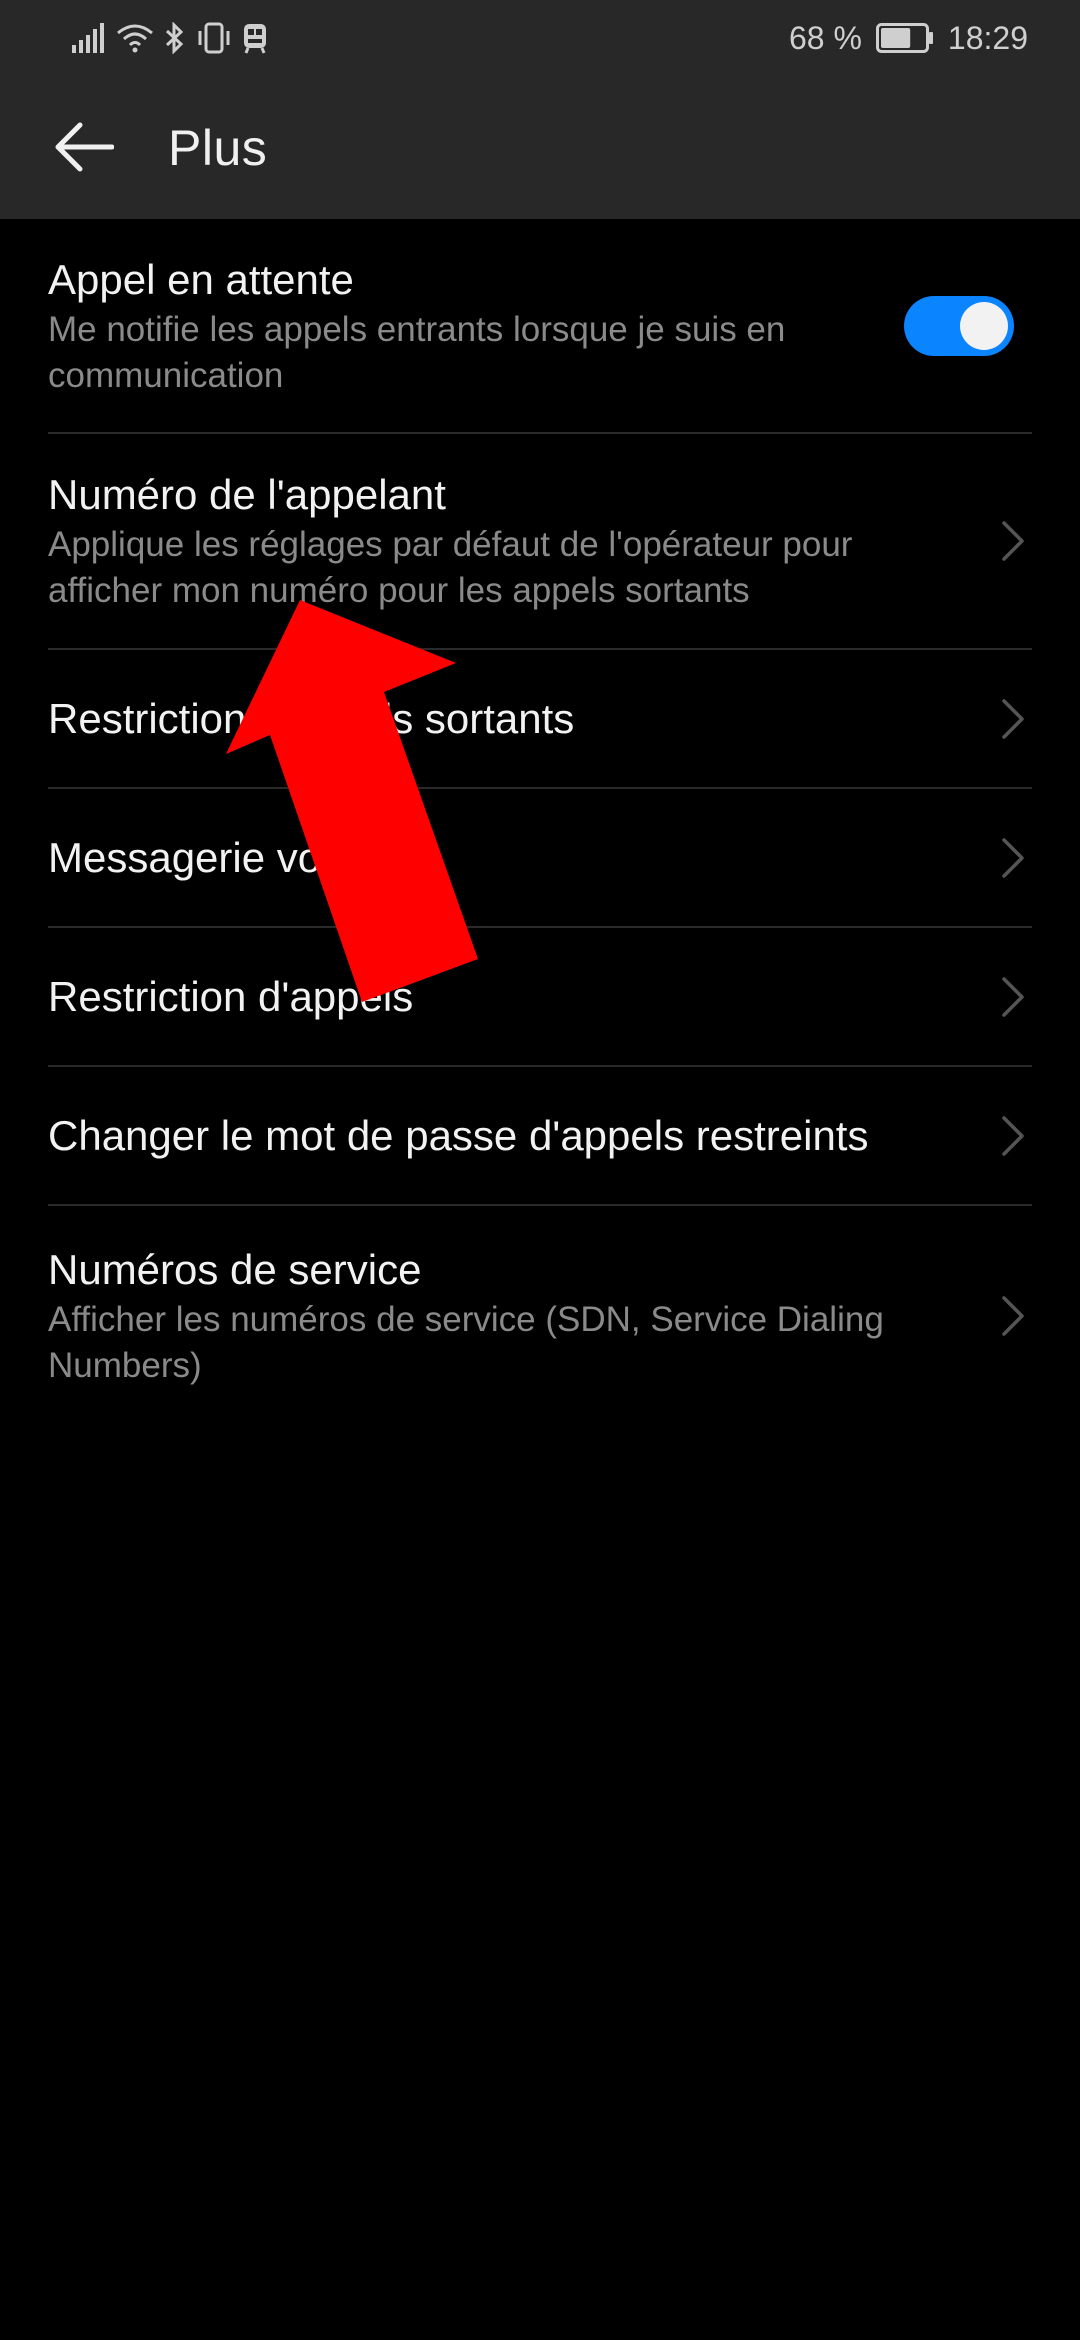 The width and height of the screenshot is (1080, 2340). Describe the element at coordinates (540, 858) in the screenshot. I see `setting-voicemail: Messagerie vocale` at that location.